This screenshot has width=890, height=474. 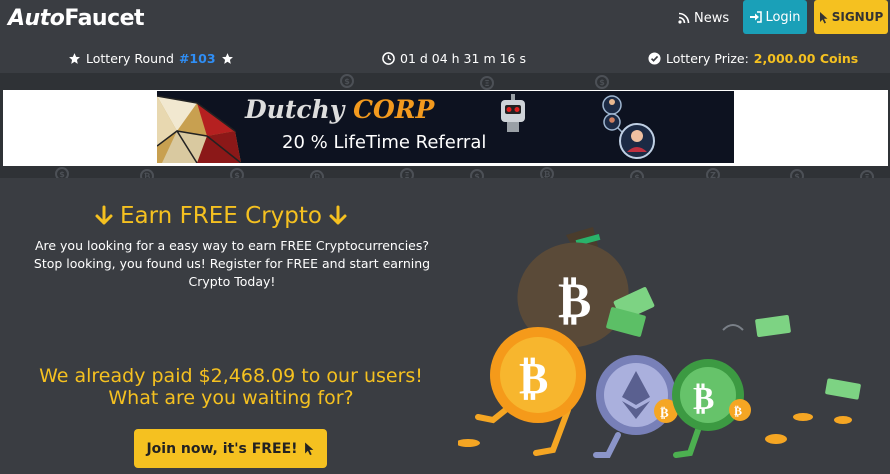 What do you see at coordinates (295, 109) in the screenshot?
I see `banner-title-dutchy: Dutchy` at bounding box center [295, 109].